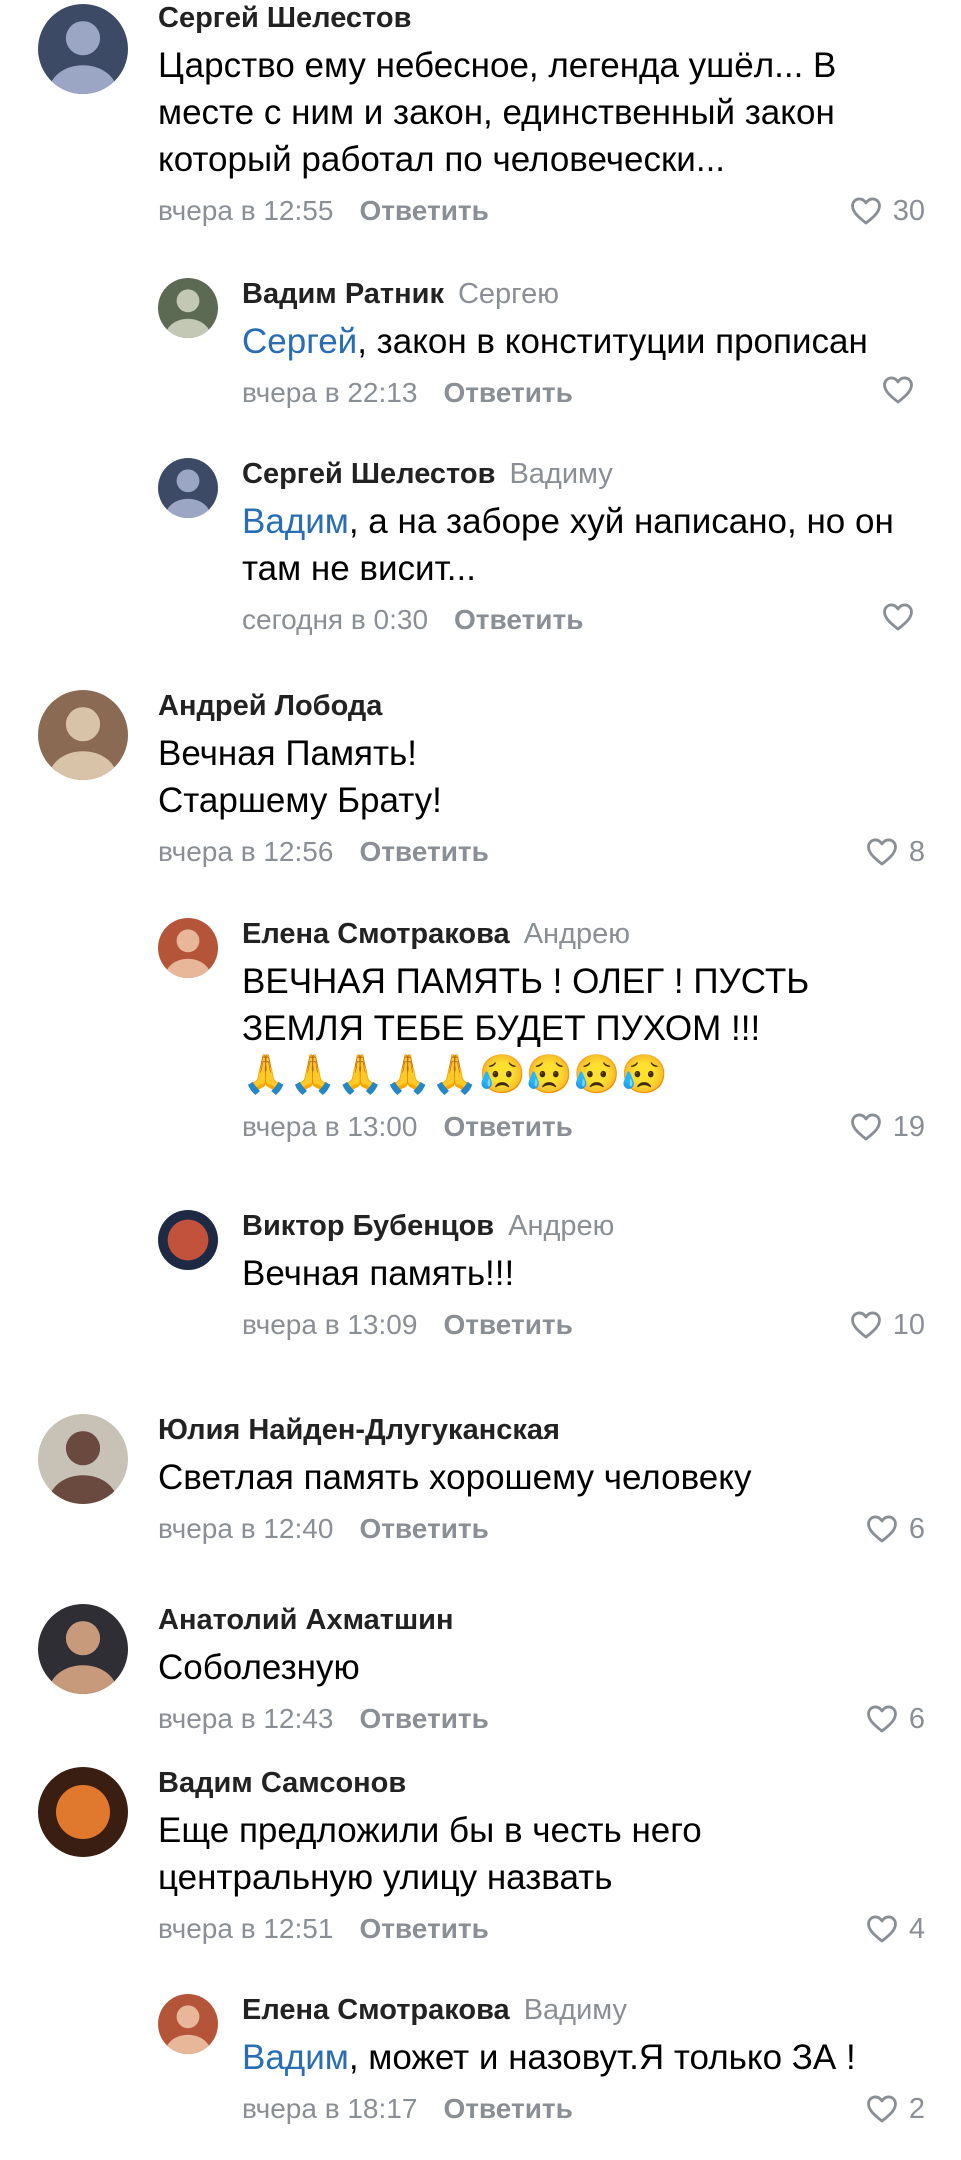 The height and width of the screenshot is (2160, 961). I want to click on like-button: 2, so click(895, 2109).